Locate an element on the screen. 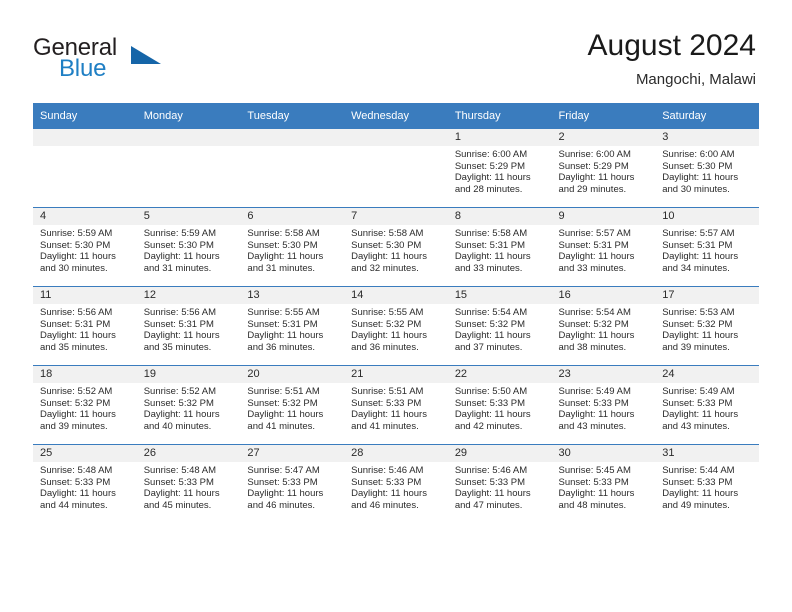 This screenshot has height=612, width=792. daylight-text-line2: and 48 minutes. is located at coordinates (592, 505).